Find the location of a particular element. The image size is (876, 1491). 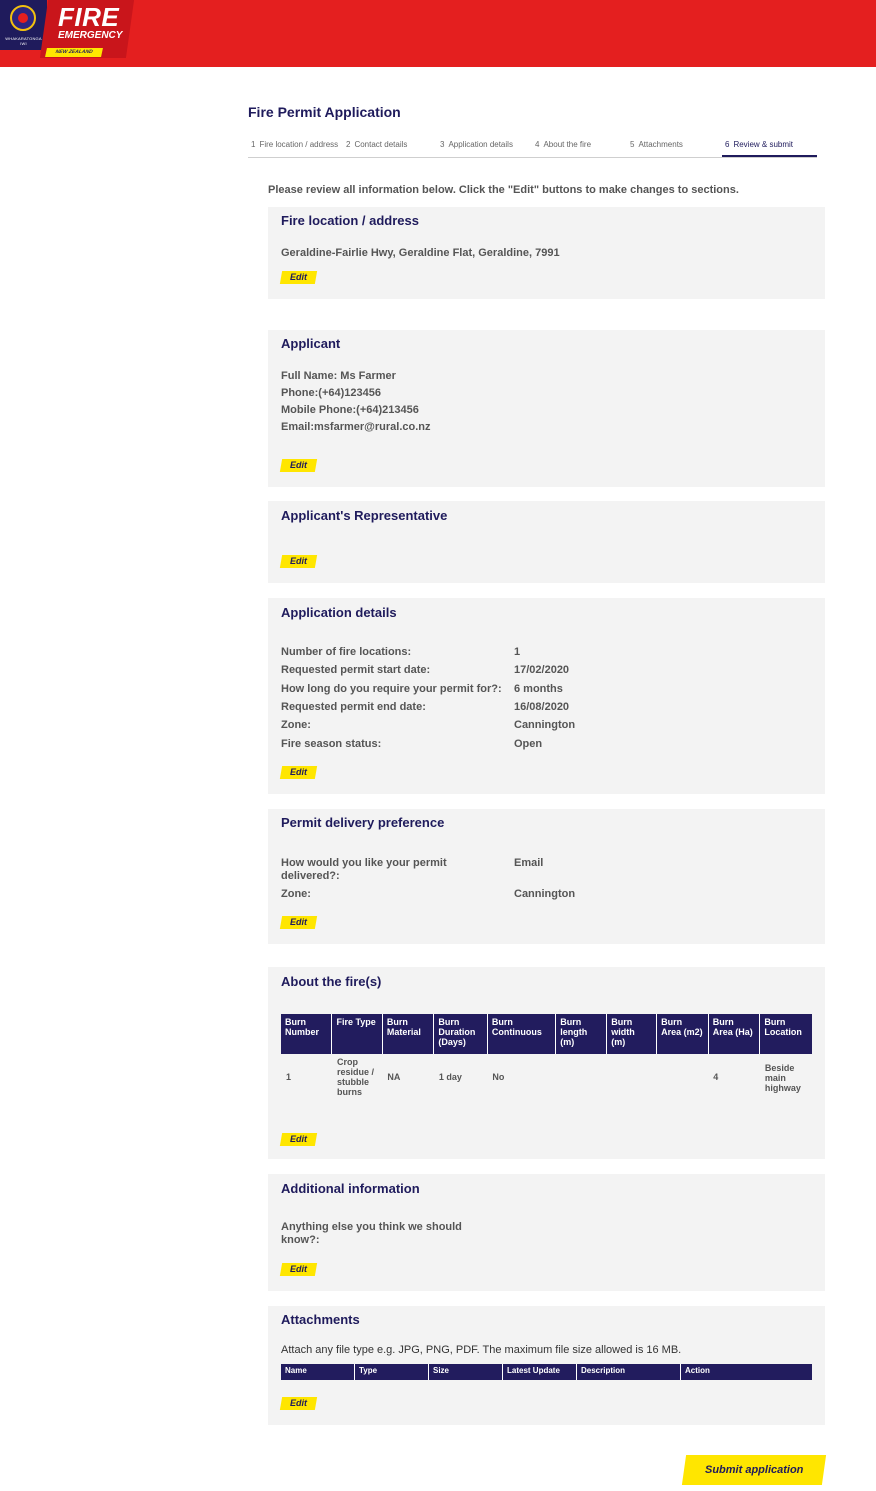

table-cell: NA is located at coordinates (394, 1077).